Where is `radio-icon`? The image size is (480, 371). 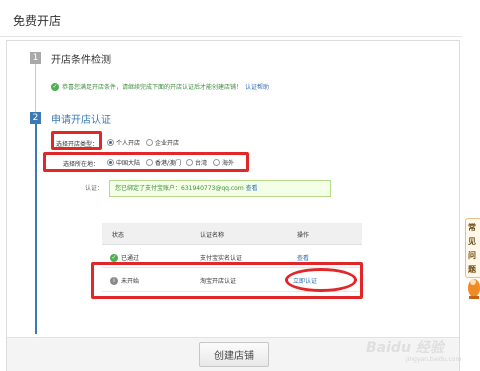 radio-icon is located at coordinates (149, 142).